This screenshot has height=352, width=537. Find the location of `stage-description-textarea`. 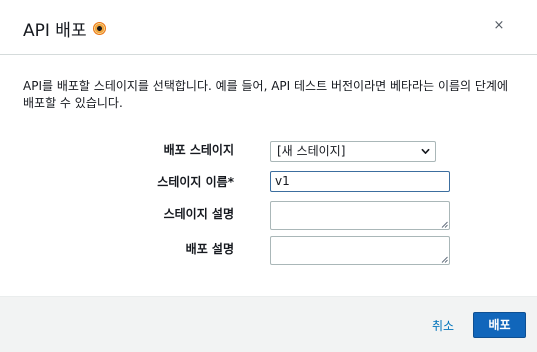

stage-description-textarea is located at coordinates (360, 215).